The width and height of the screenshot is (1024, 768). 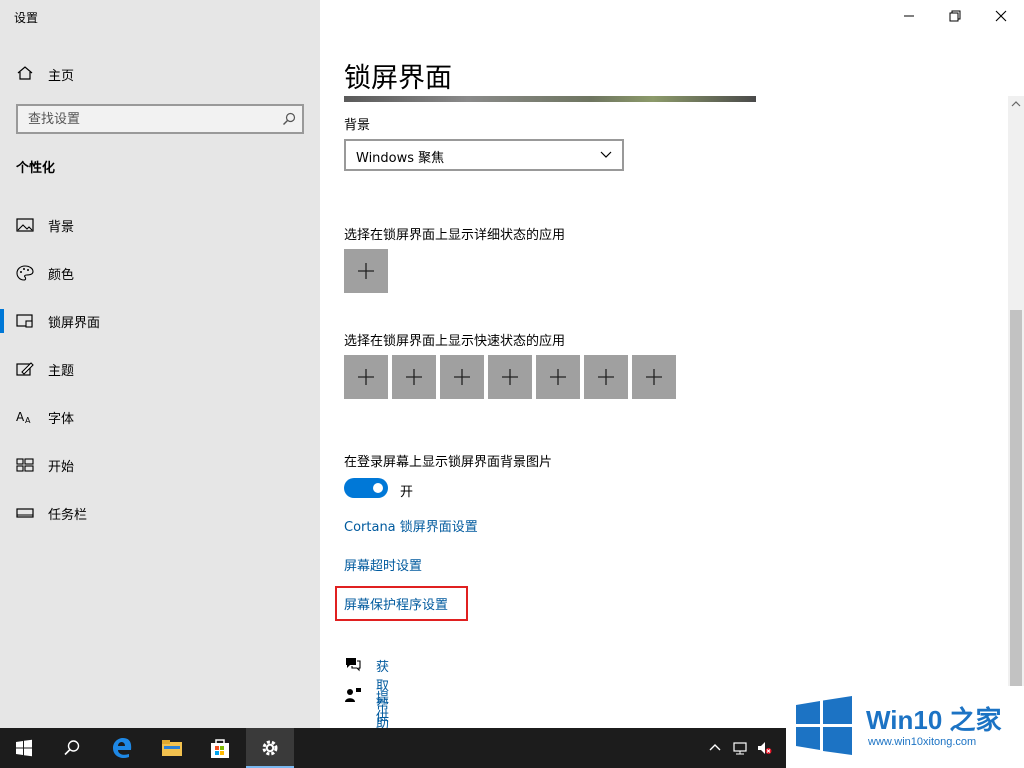 I want to click on edge-browser-button, so click(x=122, y=748).